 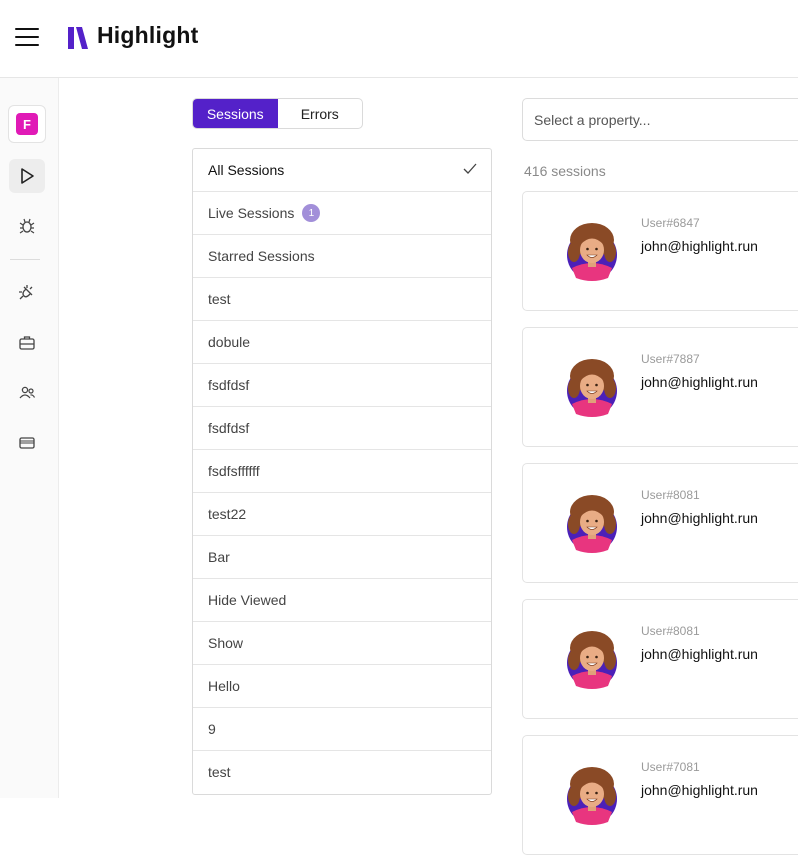 I want to click on briefcase-icon, so click(x=27, y=343).